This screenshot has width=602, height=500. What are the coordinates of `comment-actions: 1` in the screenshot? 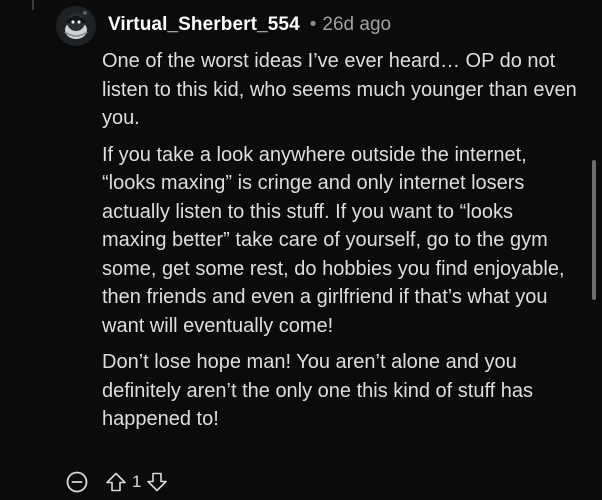 It's located at (117, 482).